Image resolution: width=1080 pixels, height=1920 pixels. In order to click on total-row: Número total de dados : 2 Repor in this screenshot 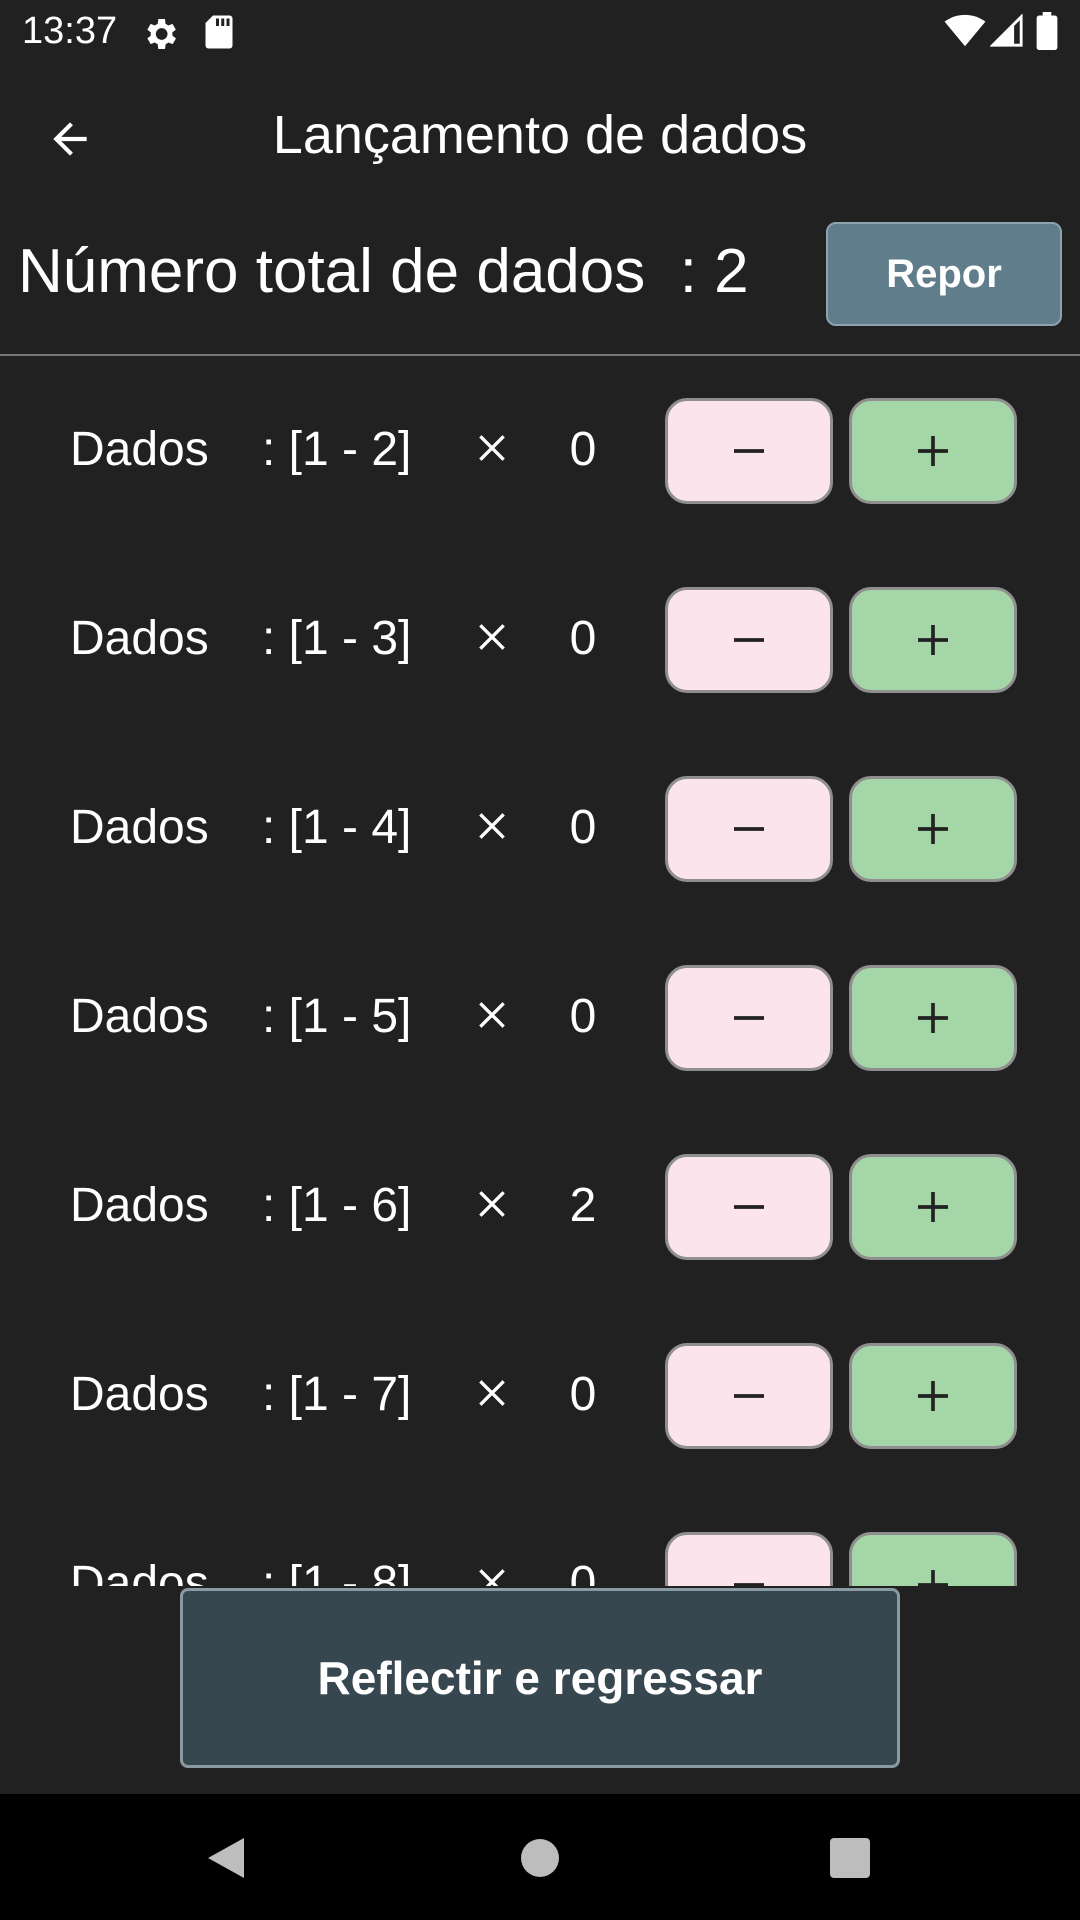, I will do `click(540, 282)`.